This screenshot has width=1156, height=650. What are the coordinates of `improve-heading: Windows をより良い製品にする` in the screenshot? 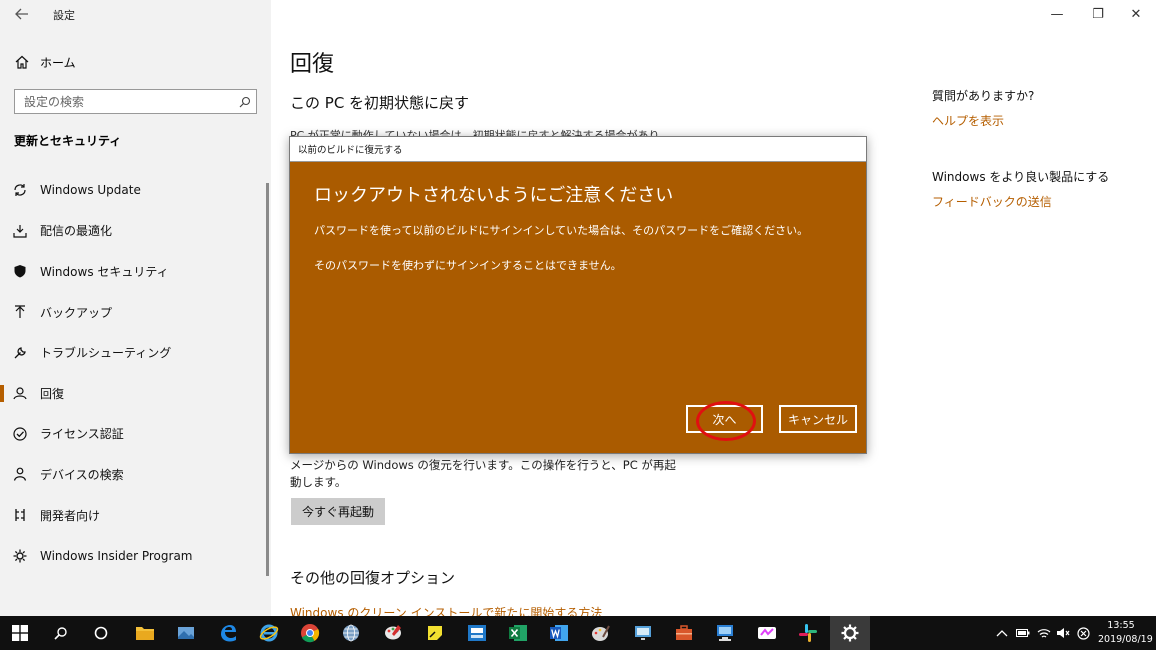 It's located at (1021, 177).